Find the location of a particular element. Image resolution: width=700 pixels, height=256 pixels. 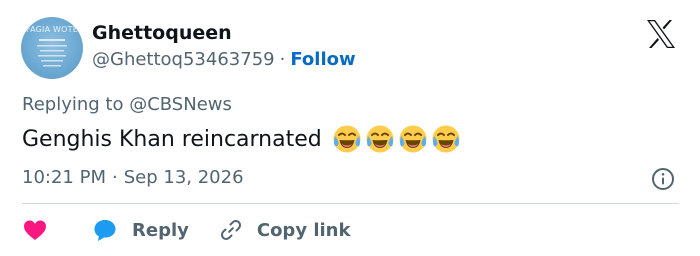

emoji-group is located at coordinates (396, 139).